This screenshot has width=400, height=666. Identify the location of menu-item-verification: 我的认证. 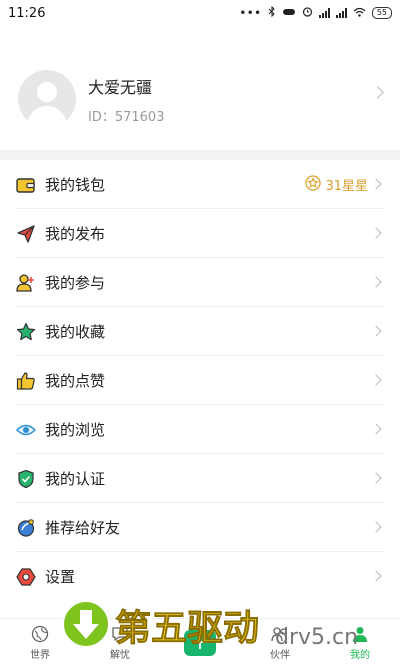
(200, 478).